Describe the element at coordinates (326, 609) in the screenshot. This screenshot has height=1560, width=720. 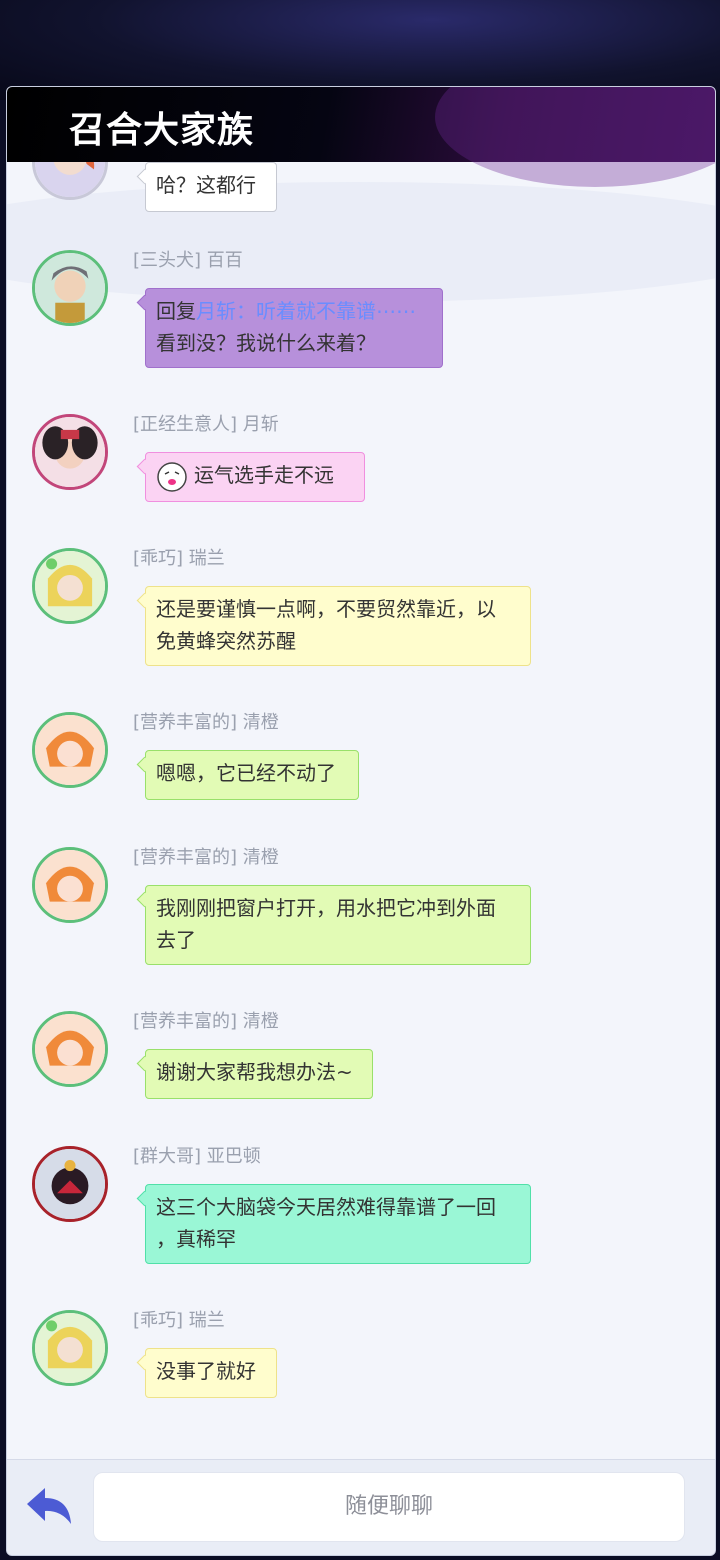
I see `message-text-line: 还是要谨慎一点啊，不要贸然靠近，以` at that location.